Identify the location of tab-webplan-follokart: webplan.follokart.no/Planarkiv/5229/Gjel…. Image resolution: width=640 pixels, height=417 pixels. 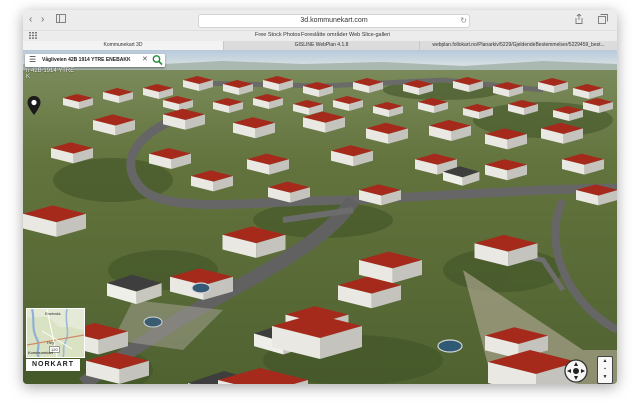
(518, 45).